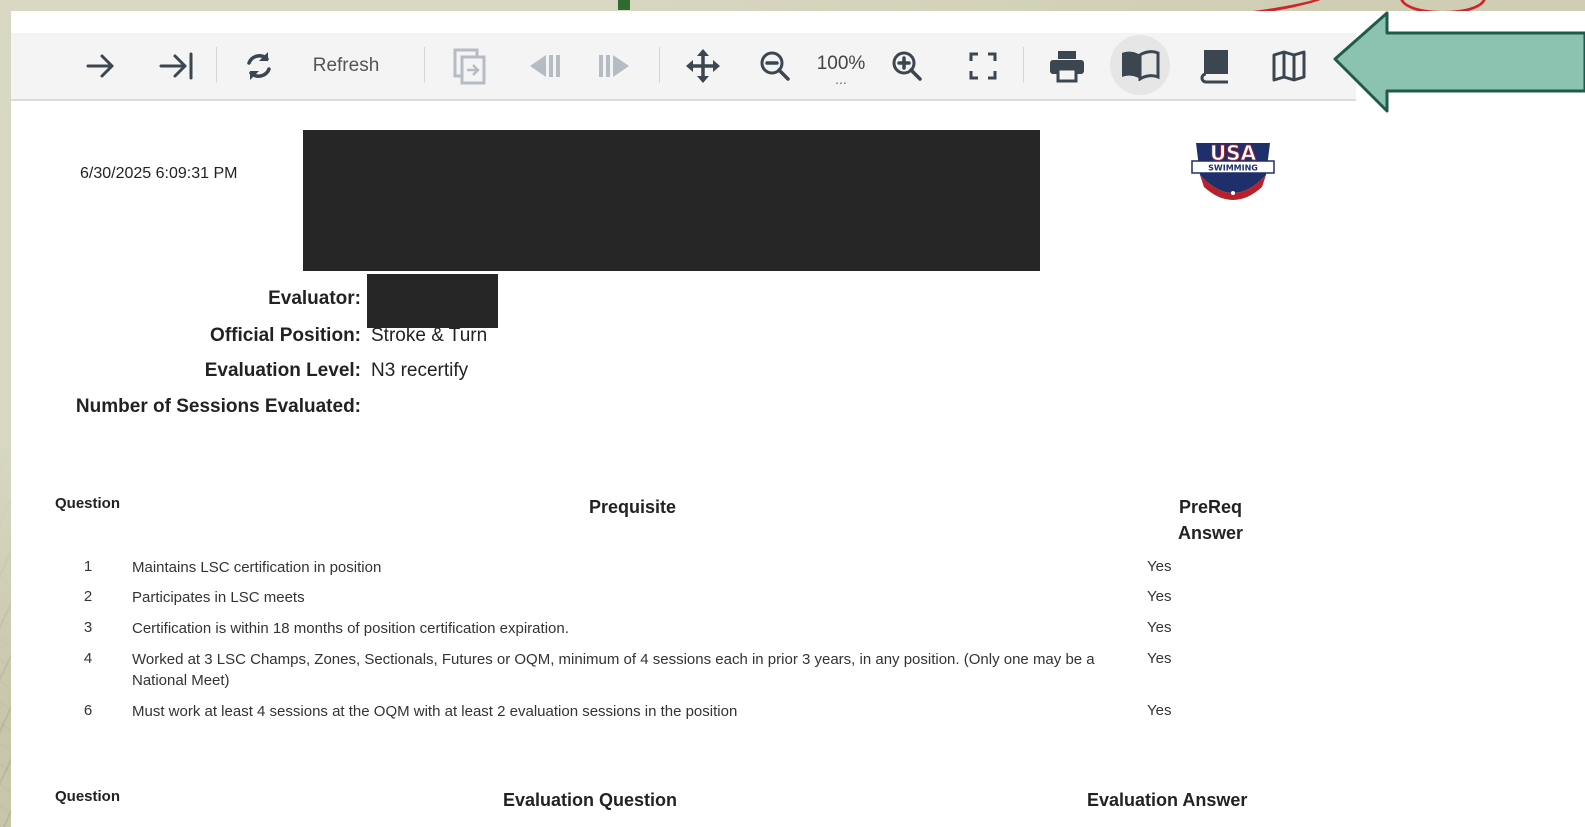  Describe the element at coordinates (257, 567) in the screenshot. I see `prereq-row-text: Maintains LSC certification in position` at that location.